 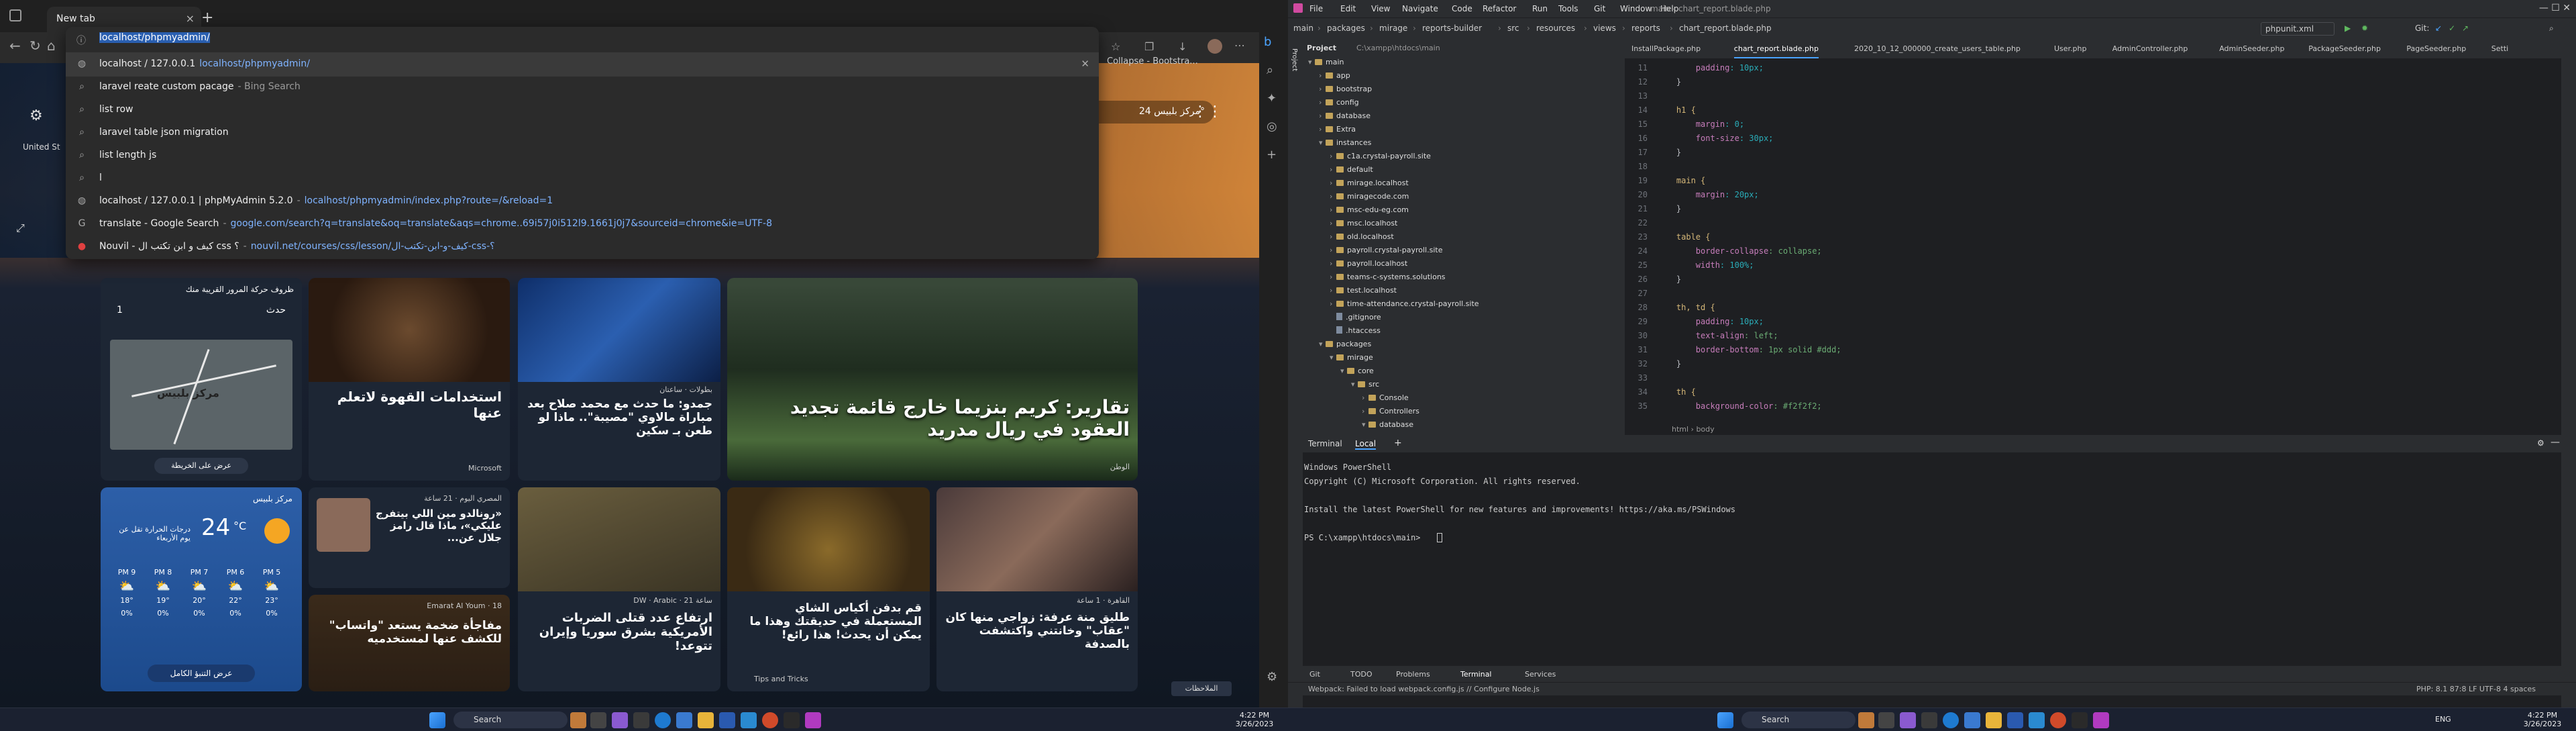 I want to click on tree-item: › app, so click(x=1334, y=75).